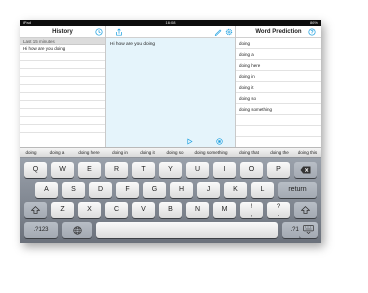 The image size is (368, 293). I want to click on numbers-key-left: .?123, so click(41, 230).